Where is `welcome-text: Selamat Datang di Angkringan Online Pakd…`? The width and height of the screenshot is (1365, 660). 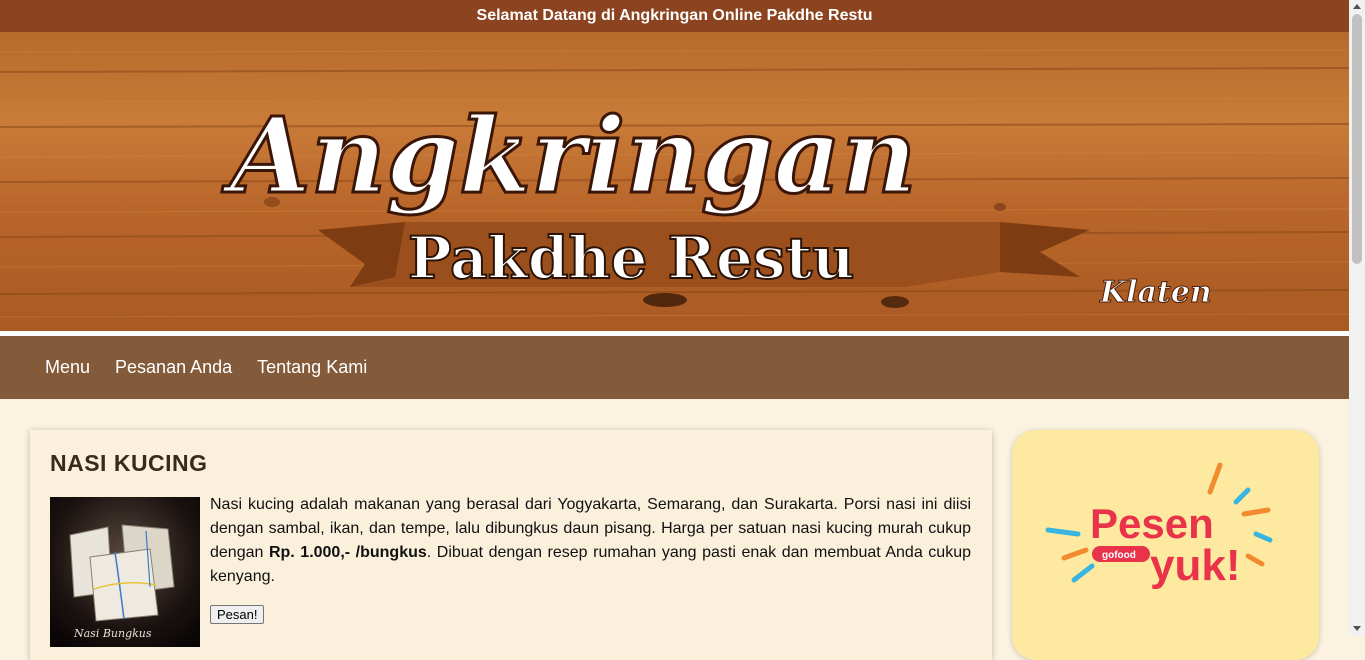 welcome-text: Selamat Datang di Angkringan Online Pakd… is located at coordinates (674, 15).